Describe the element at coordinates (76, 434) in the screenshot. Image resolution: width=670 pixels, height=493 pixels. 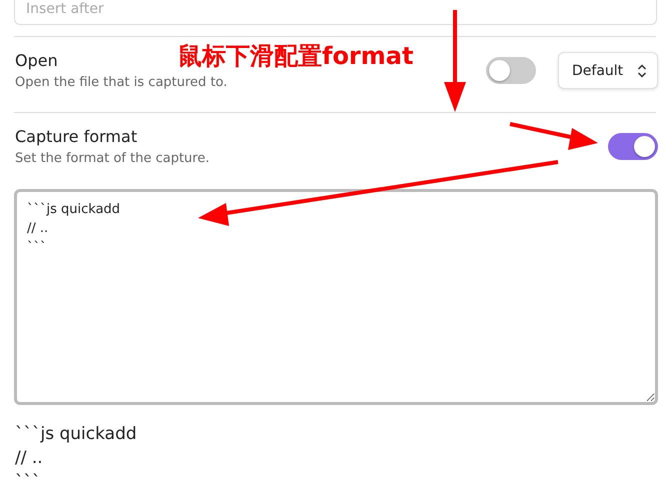
I see `preview-text: ```js quickadd` at that location.